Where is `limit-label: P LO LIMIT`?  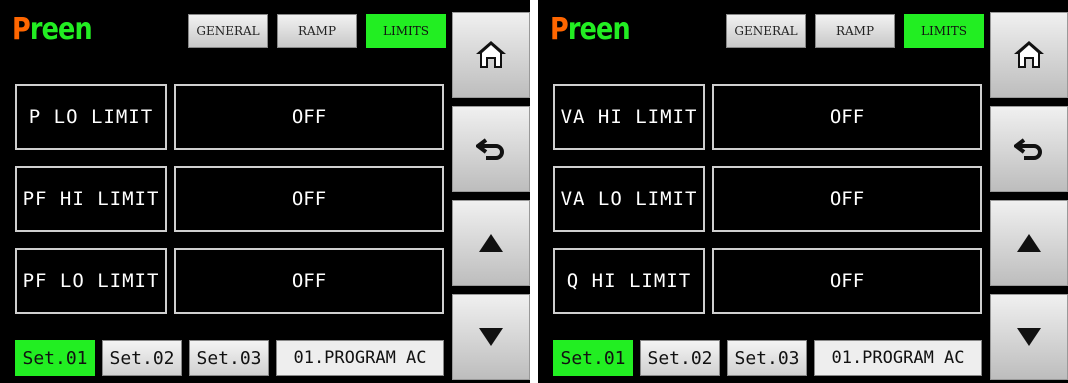
limit-label: P LO LIMIT is located at coordinates (91, 117).